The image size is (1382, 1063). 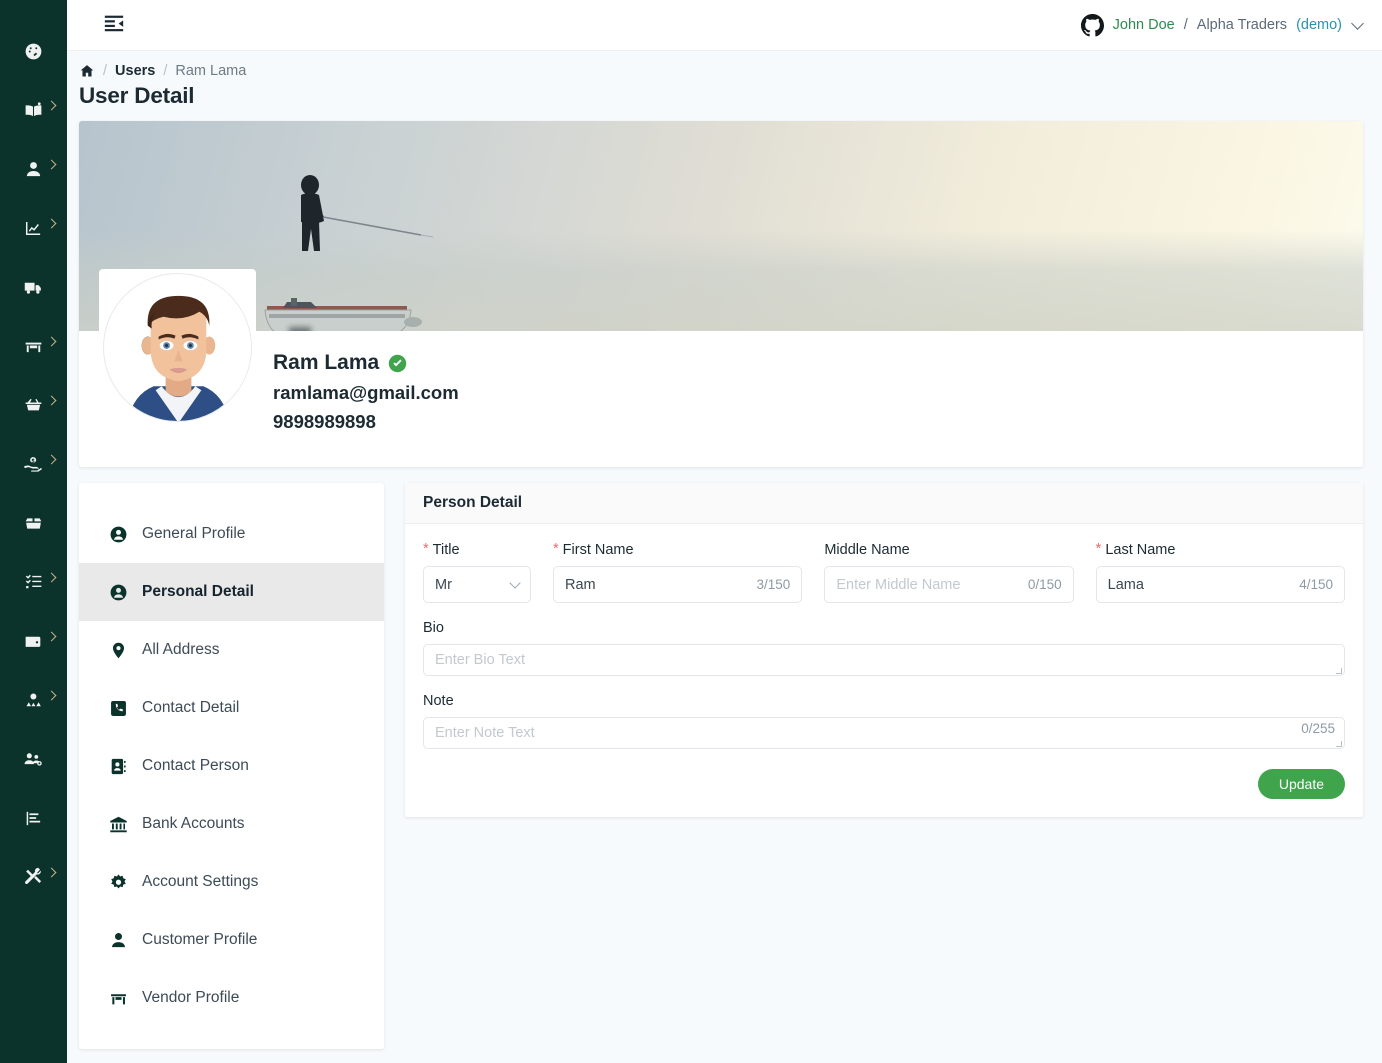 I want to click on note-label: Note, so click(x=438, y=701).